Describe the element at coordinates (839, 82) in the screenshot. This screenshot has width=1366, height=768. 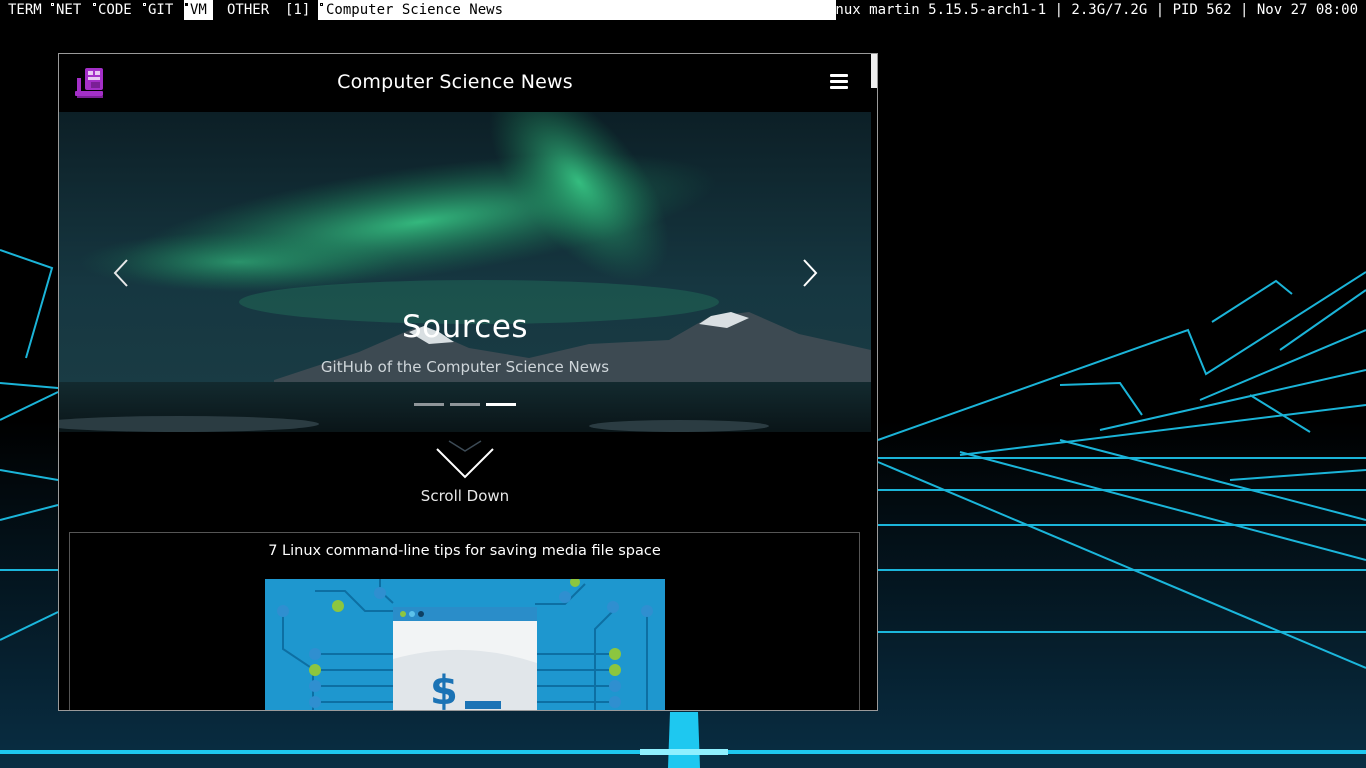
I see `hamburger-icon` at that location.